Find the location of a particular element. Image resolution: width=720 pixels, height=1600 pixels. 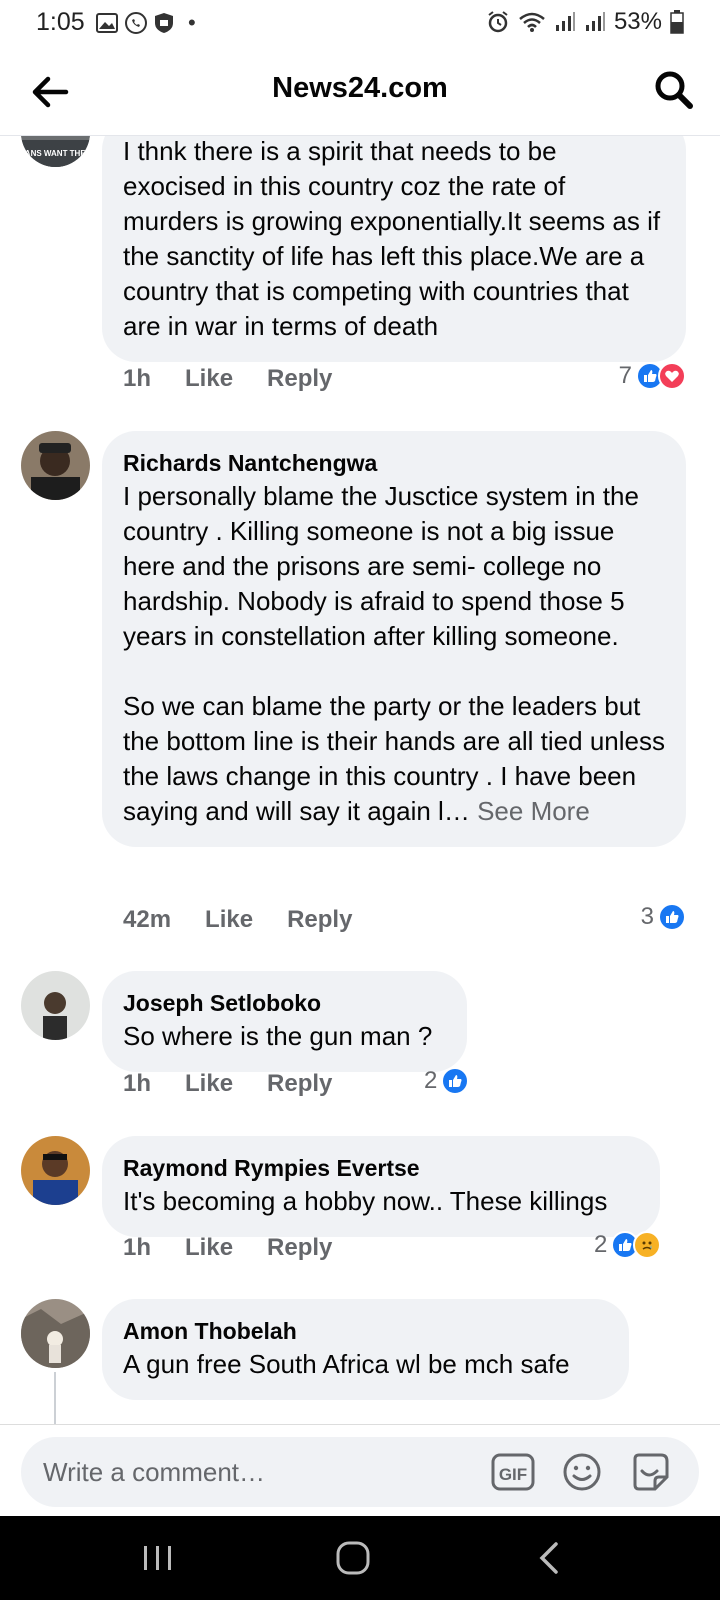

whatsapp-icon is located at coordinates (136, 23).